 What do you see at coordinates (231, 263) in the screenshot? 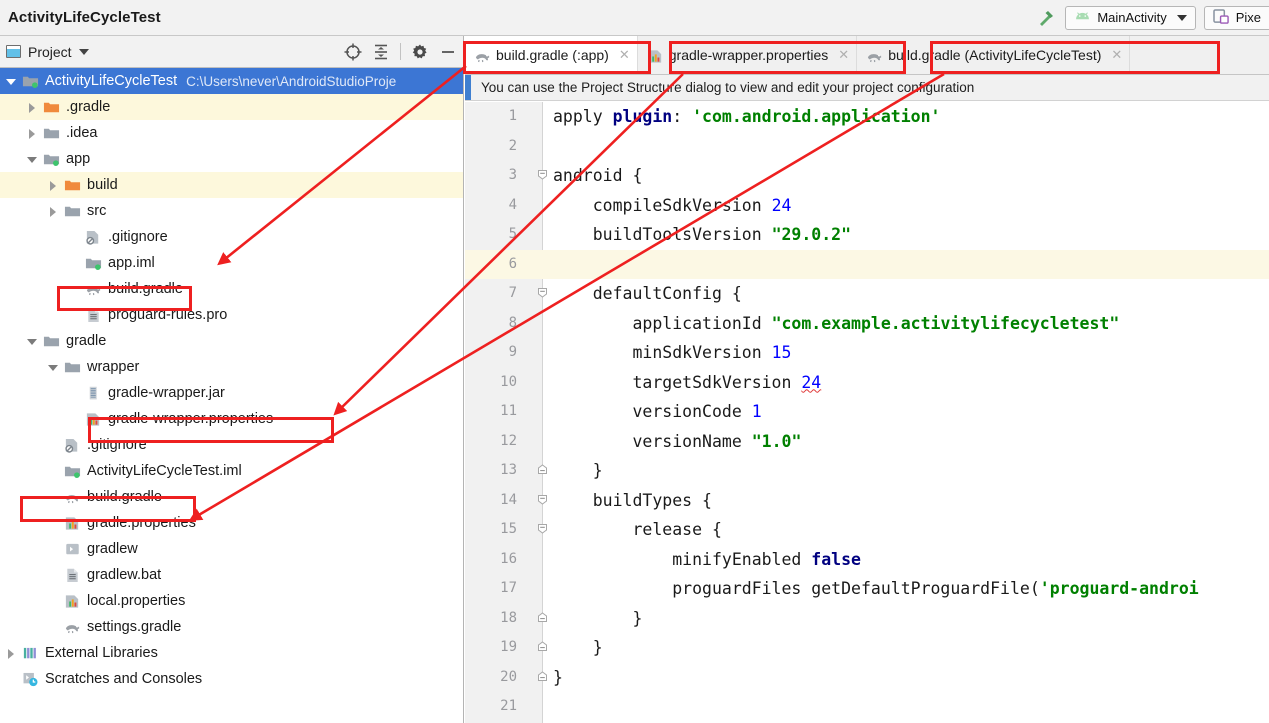
I see `tree-row: app.iml` at bounding box center [231, 263].